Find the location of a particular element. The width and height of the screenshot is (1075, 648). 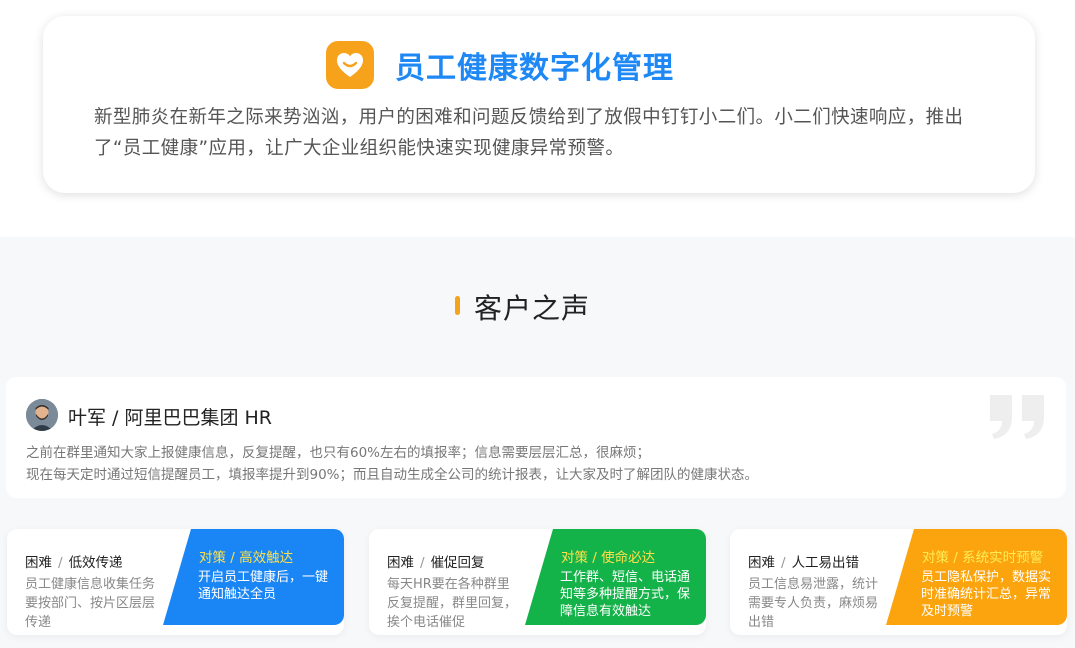

solution-title: 对策 / 高效触达 is located at coordinates (246, 558).